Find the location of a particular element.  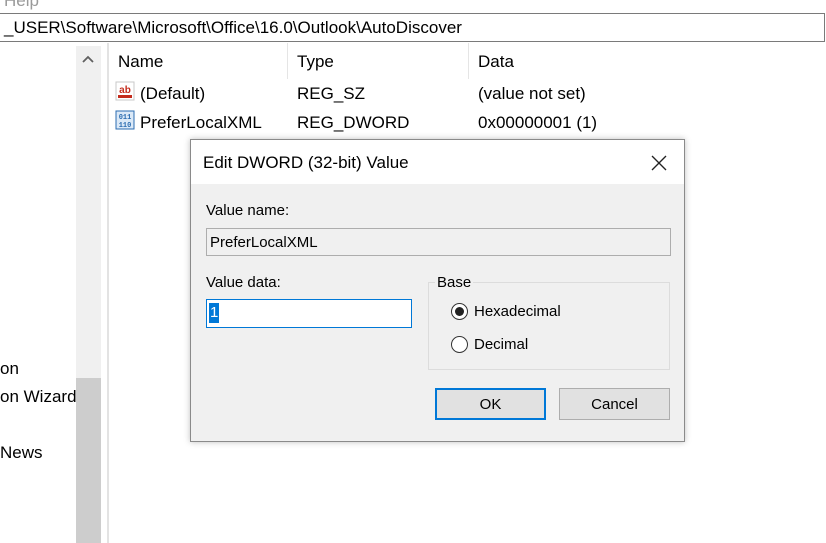

binary-value-icon: 011 110 is located at coordinates (125, 120).